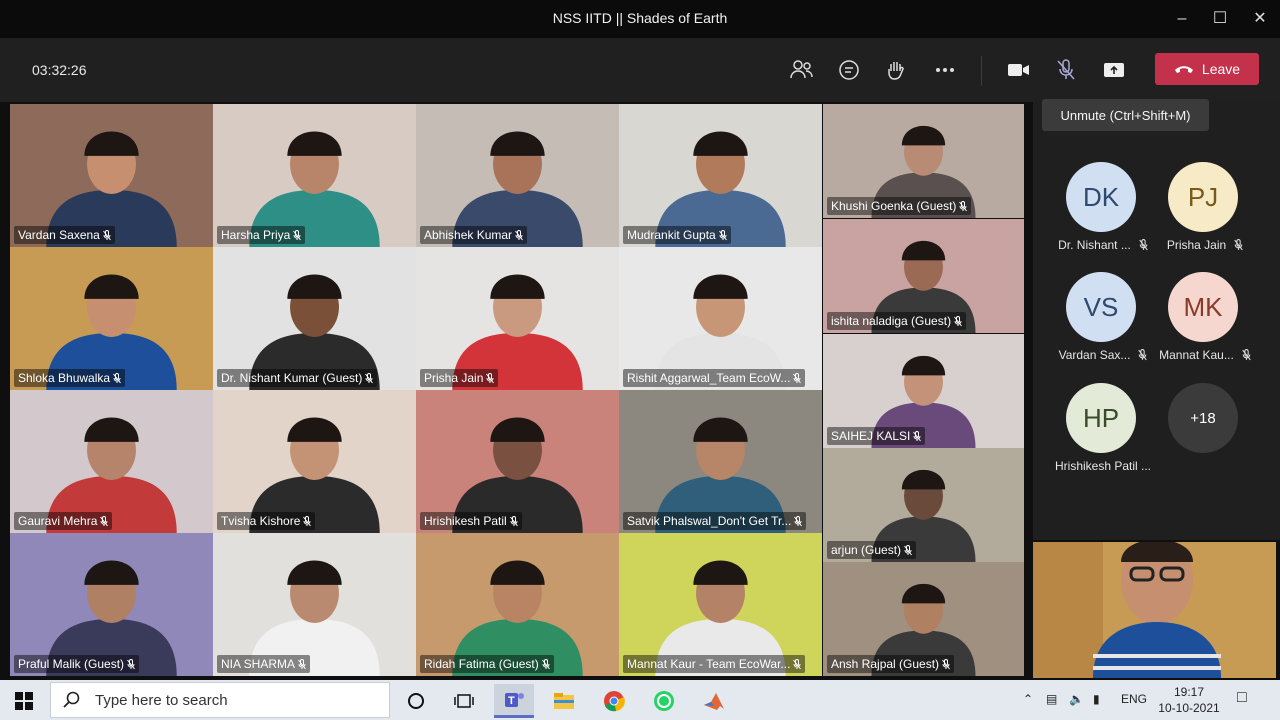 The width and height of the screenshot is (1280, 720). What do you see at coordinates (923, 276) in the screenshot?
I see `participant-tile: ishita naladiga (Guest)` at bounding box center [923, 276].